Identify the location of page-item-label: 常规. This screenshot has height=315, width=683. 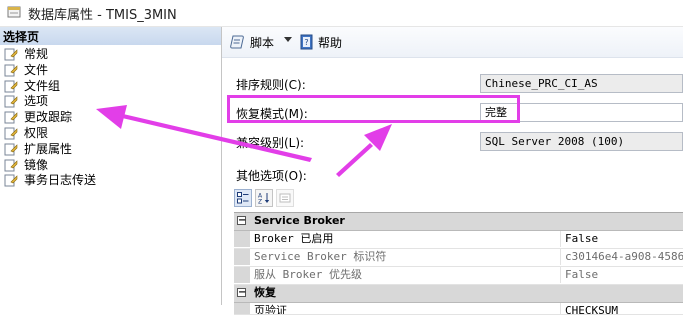
(36, 54).